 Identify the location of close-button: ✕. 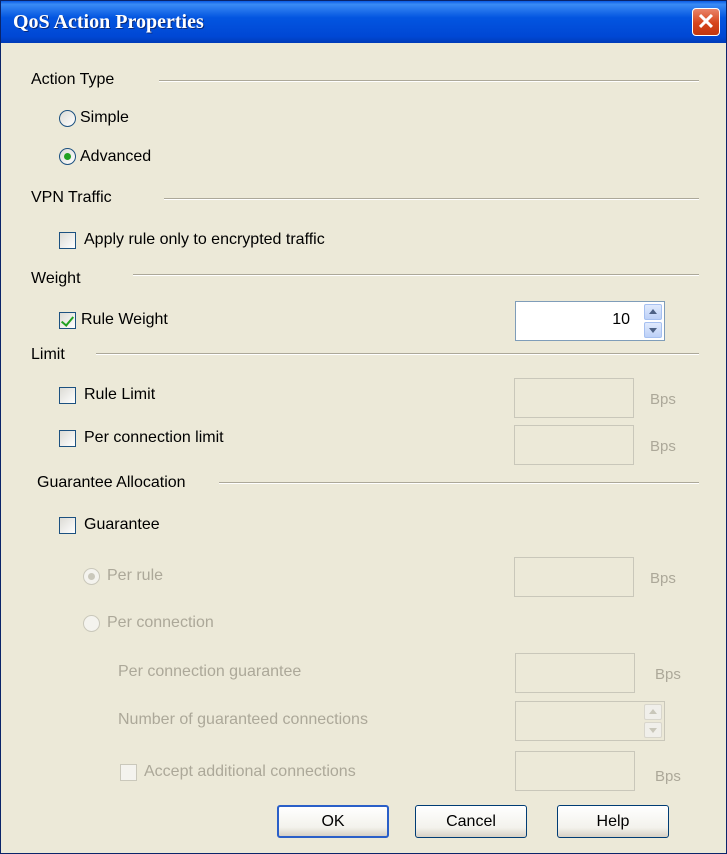
(706, 22).